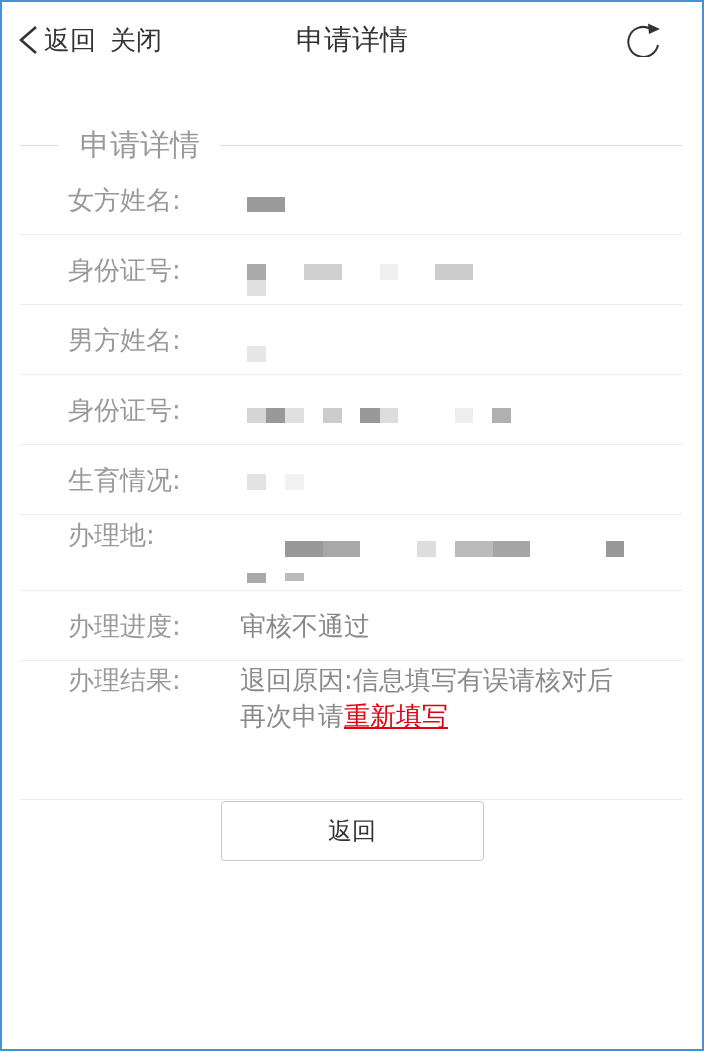  I want to click on field-value: 审核不通过, so click(305, 626).